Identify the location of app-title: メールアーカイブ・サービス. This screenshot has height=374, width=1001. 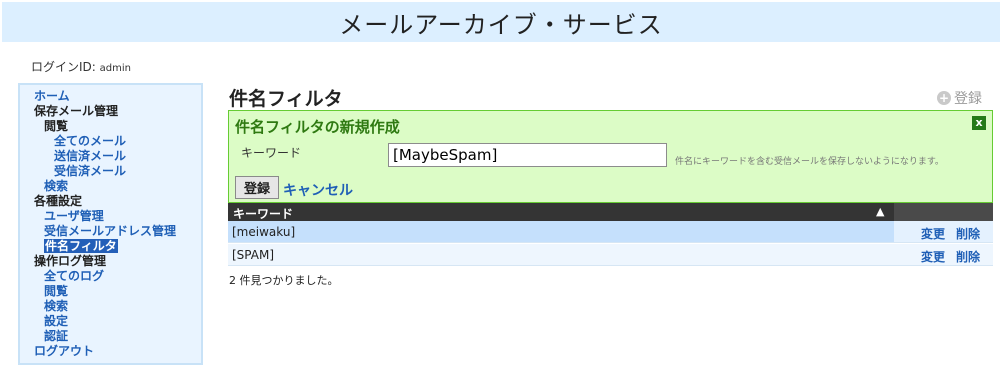
(501, 24).